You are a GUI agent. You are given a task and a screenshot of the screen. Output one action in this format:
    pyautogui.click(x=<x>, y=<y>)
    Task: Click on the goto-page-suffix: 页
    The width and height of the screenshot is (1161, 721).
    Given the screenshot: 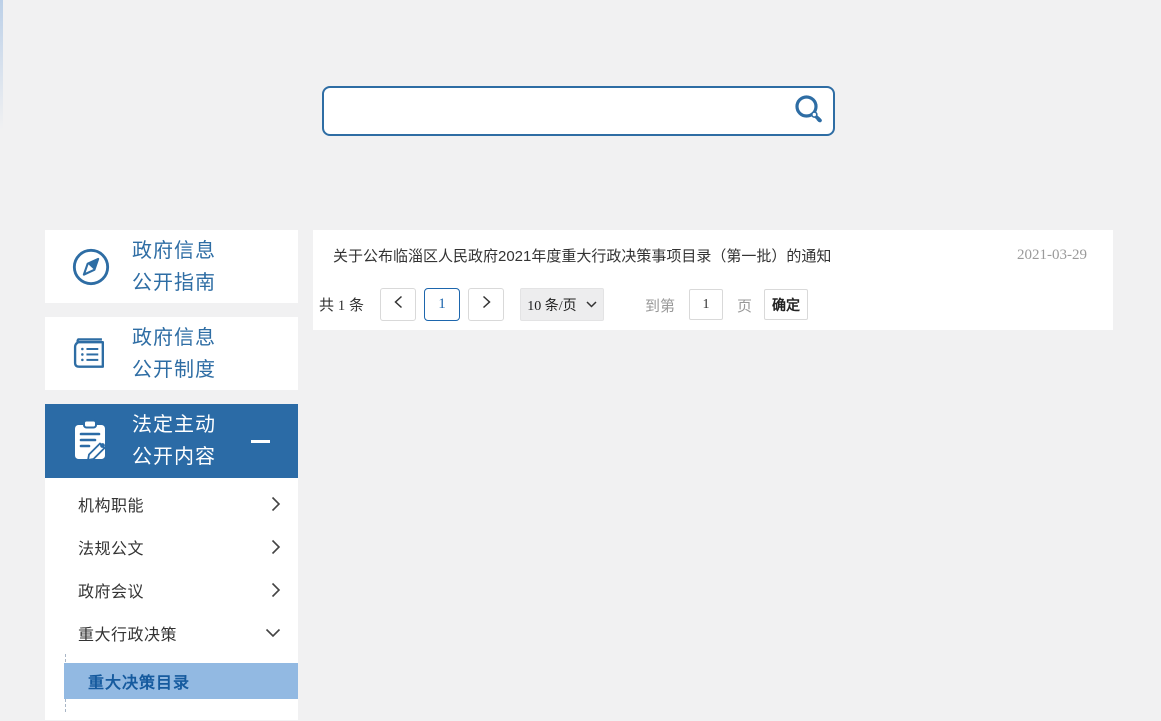 What is the action you would take?
    pyautogui.click(x=745, y=307)
    